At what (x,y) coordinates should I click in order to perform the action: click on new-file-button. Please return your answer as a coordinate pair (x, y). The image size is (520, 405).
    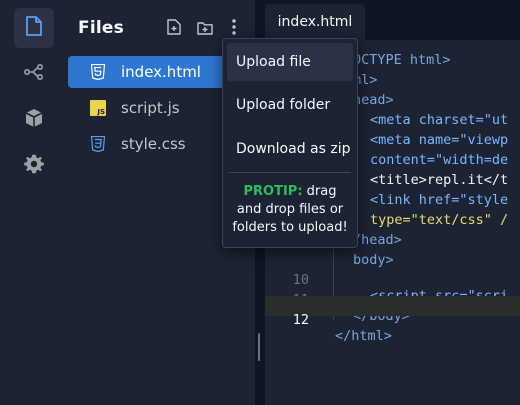
    Looking at the image, I should click on (174, 29).